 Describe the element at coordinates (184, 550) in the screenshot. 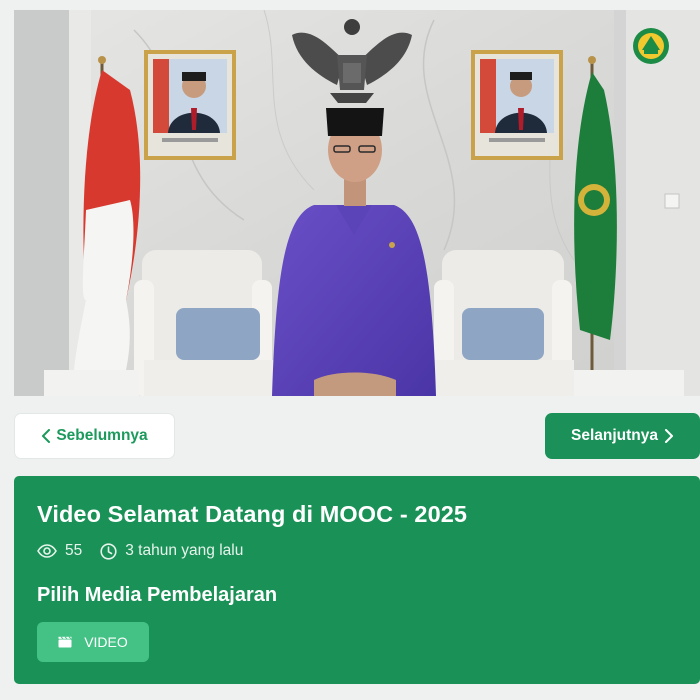

I see `posted-time: 3 tahun yang lalu` at that location.